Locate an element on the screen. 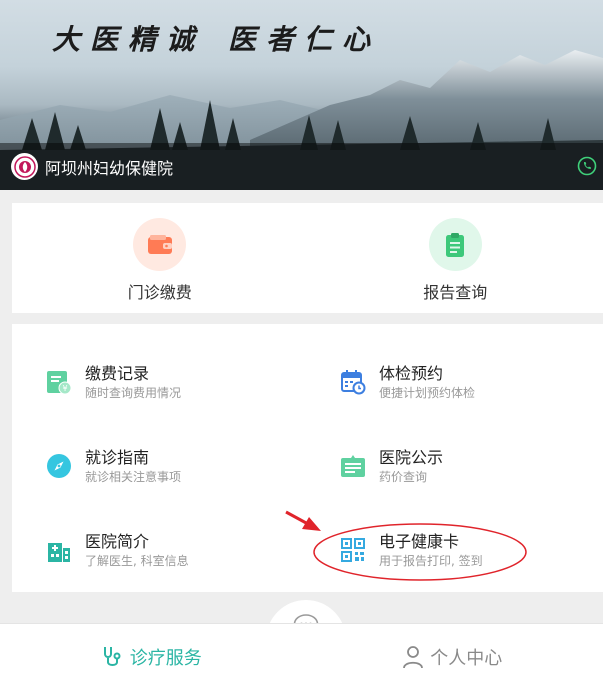  motto-right: 医者仁心 is located at coordinates (304, 39).